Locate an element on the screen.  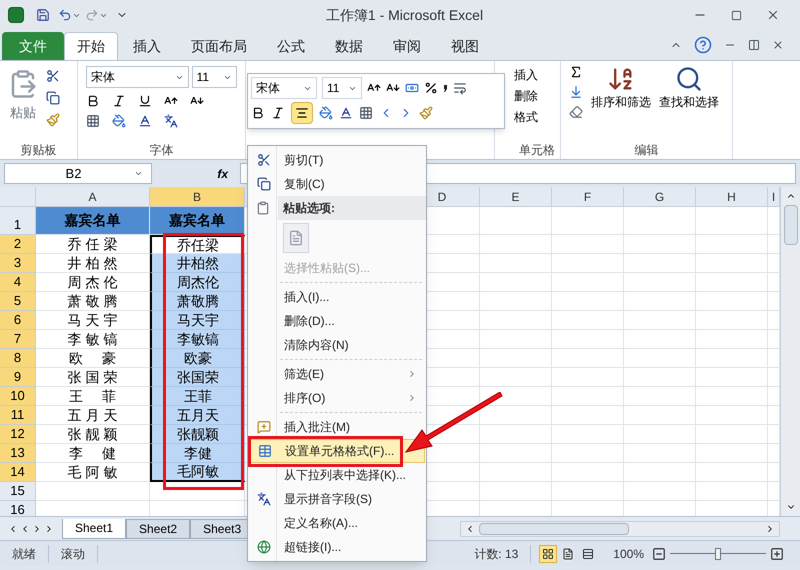
zoom-out-icon is located at coordinates (659, 553).